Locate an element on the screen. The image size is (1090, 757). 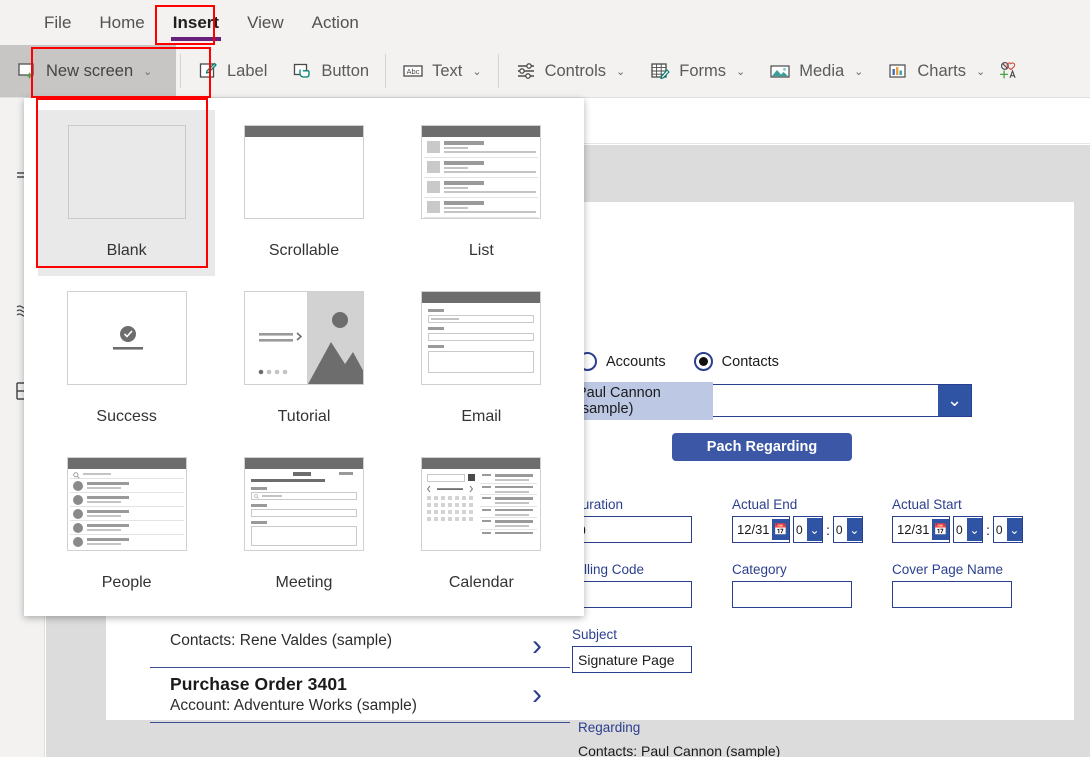
actual-start-hour-select: 0 ⌄ is located at coordinates (968, 529).